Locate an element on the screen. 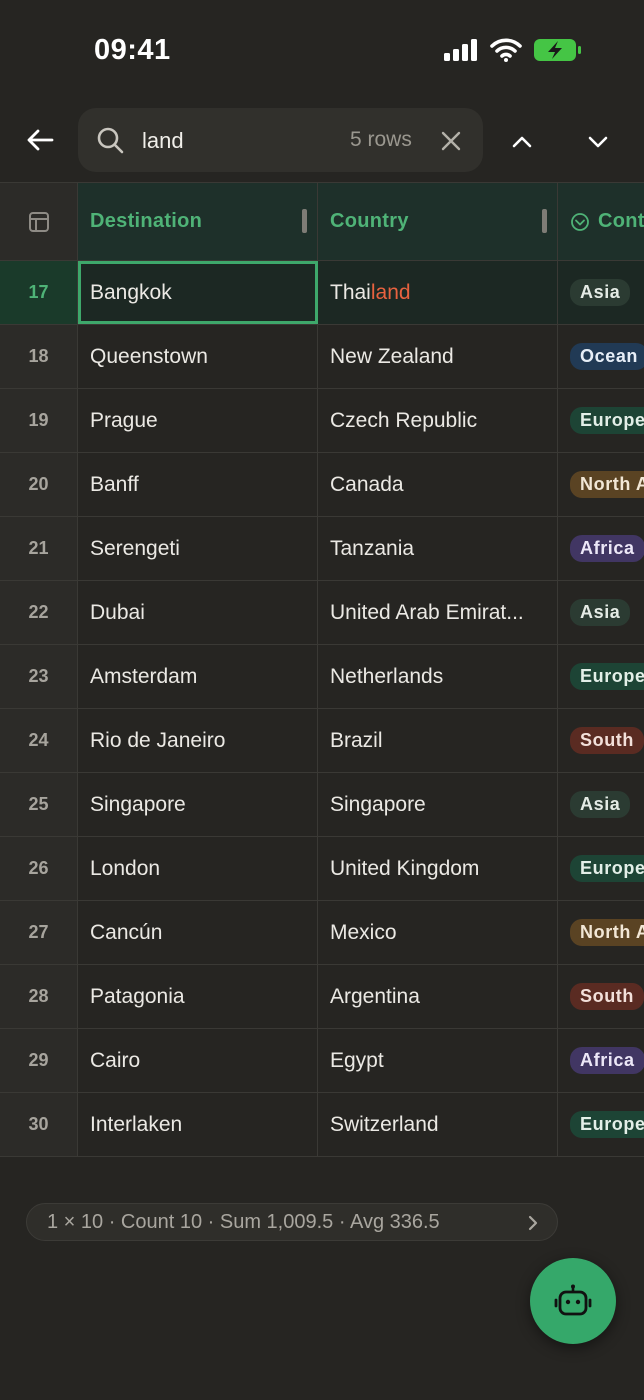 This screenshot has height=1400, width=644. table-row: 27 Cancún Mexico North A is located at coordinates (322, 933).